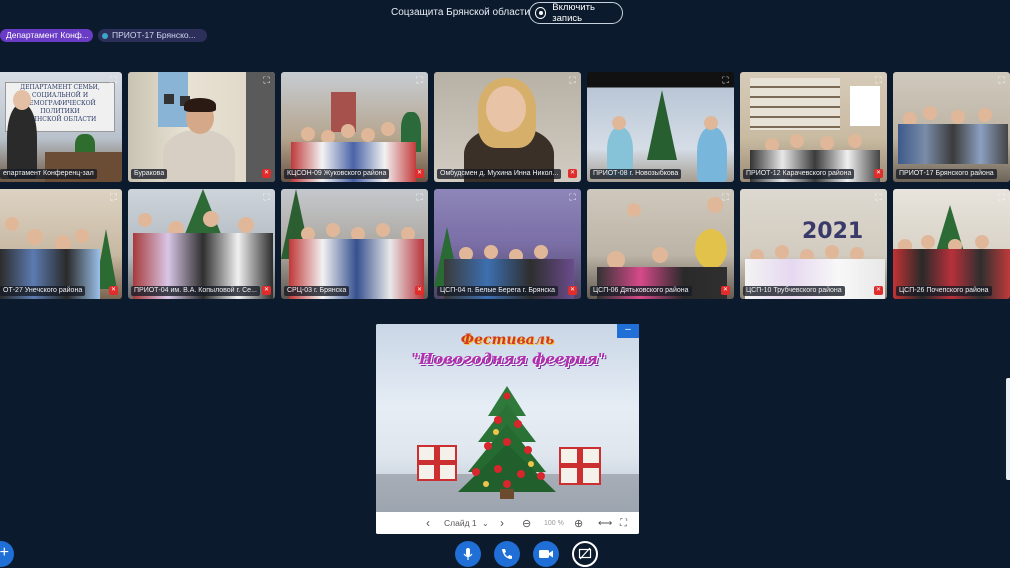  What do you see at coordinates (61, 244) in the screenshot?
I see `video-tile: ⛶ ОТ-27 Унечского района ✕` at bounding box center [61, 244].